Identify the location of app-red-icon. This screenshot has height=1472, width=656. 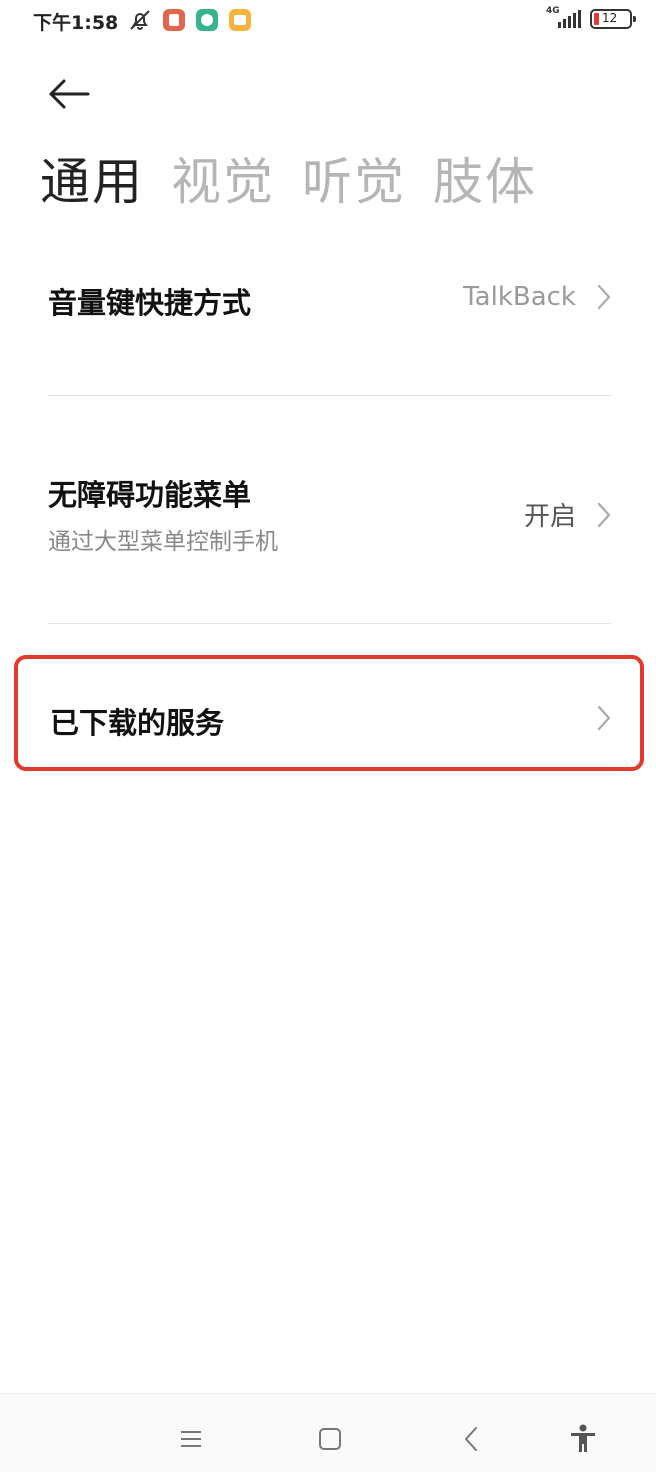
(174, 20).